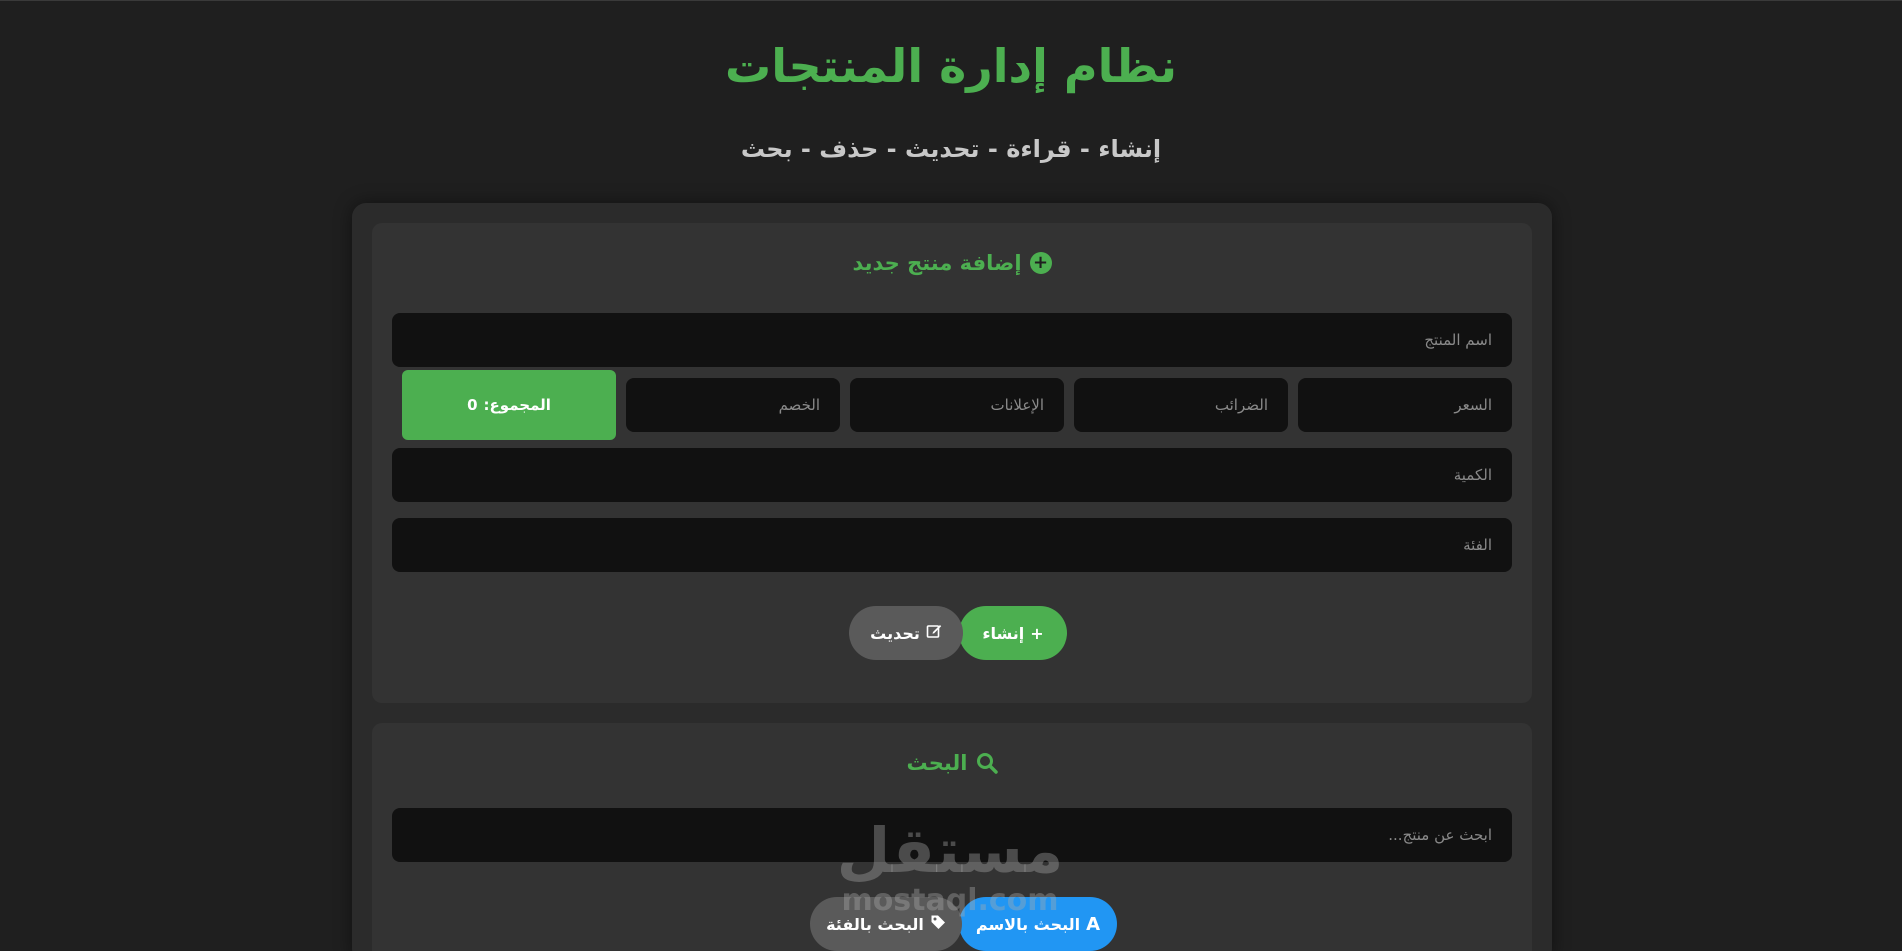 The width and height of the screenshot is (1902, 951). I want to click on search-by-category-label: البحث بالفئة, so click(875, 924).